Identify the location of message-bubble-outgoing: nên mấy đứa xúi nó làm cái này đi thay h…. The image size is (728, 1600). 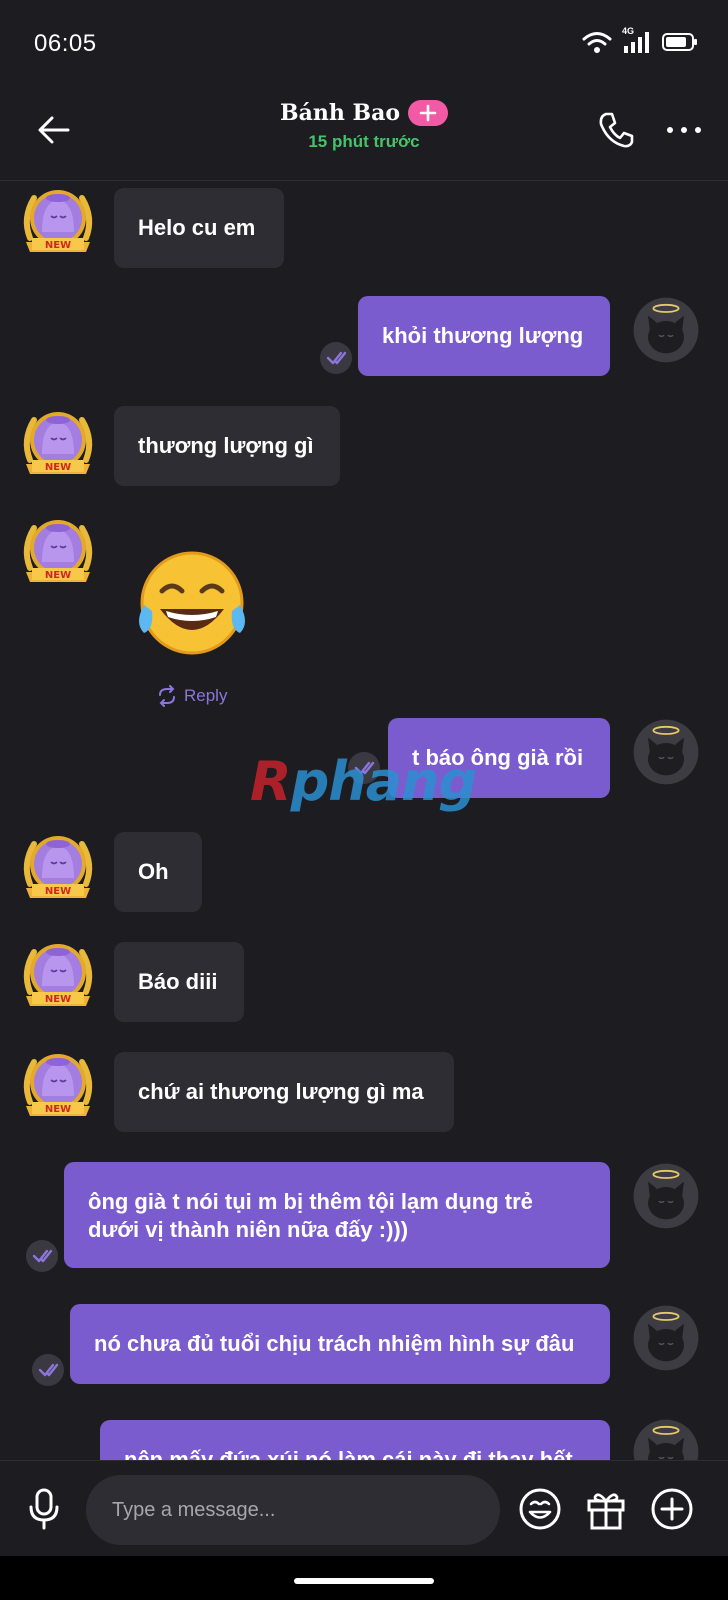
(355, 1440).